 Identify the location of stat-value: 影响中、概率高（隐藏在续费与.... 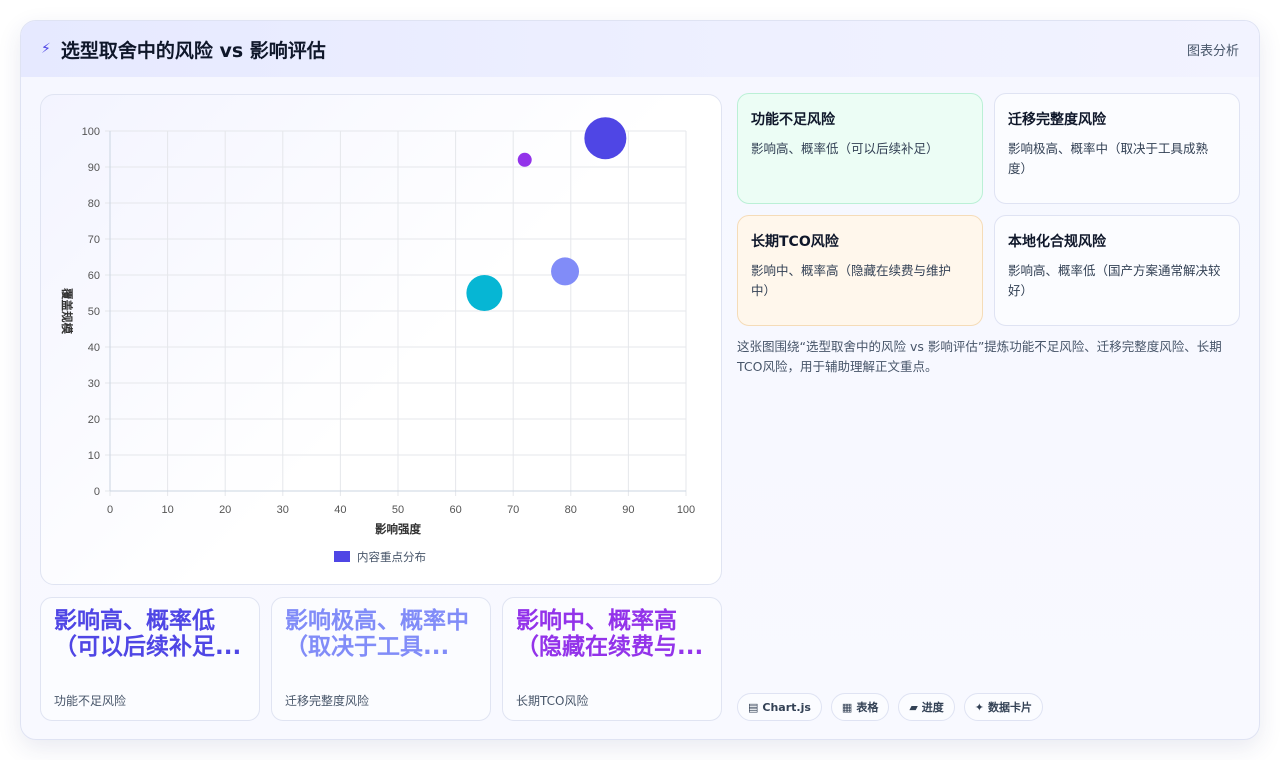
(610, 634).